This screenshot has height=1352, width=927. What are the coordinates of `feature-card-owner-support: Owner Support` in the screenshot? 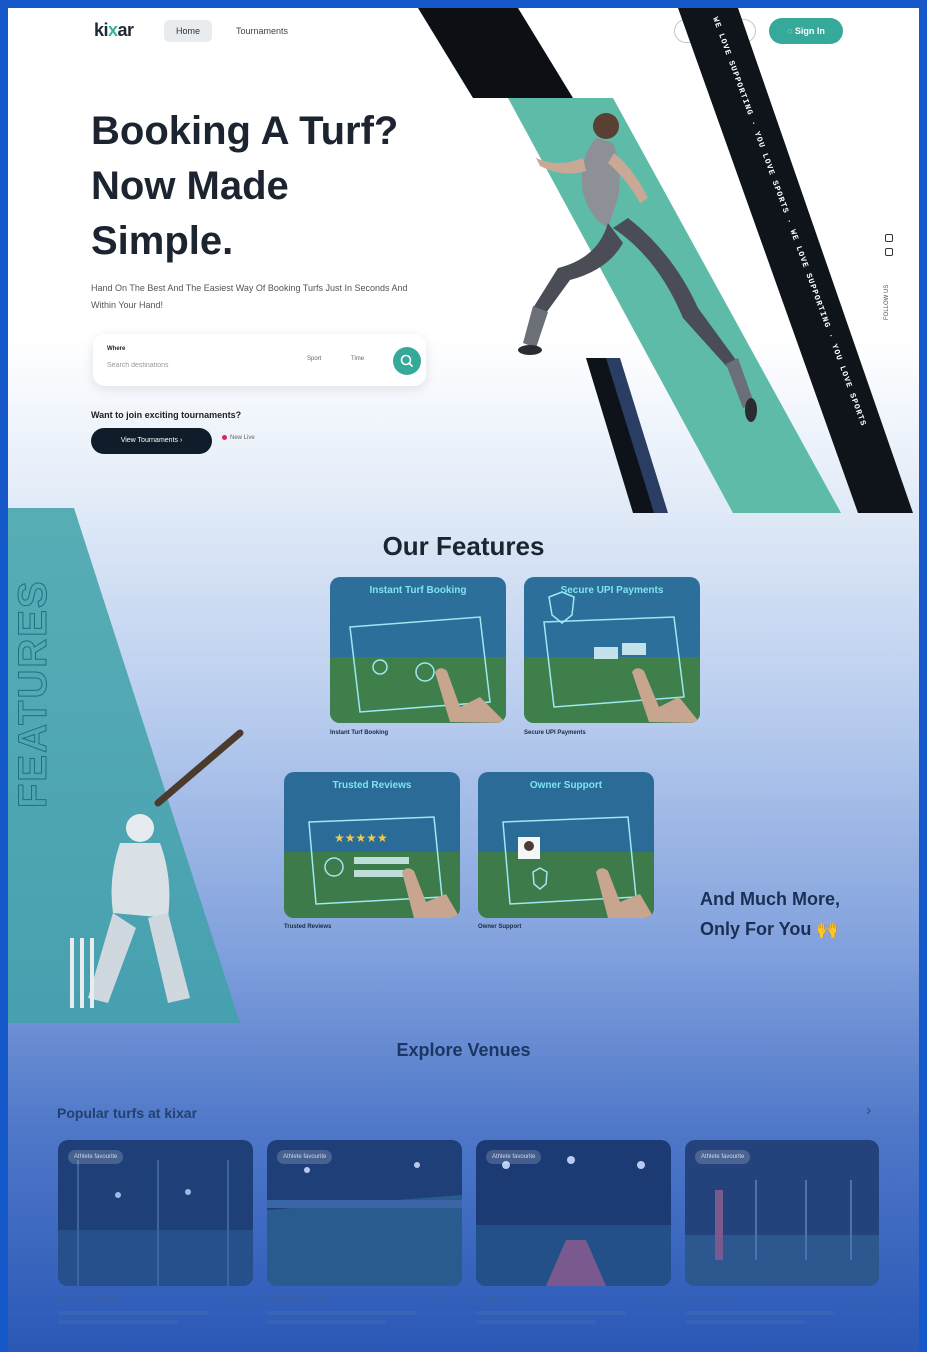 It's located at (566, 845).